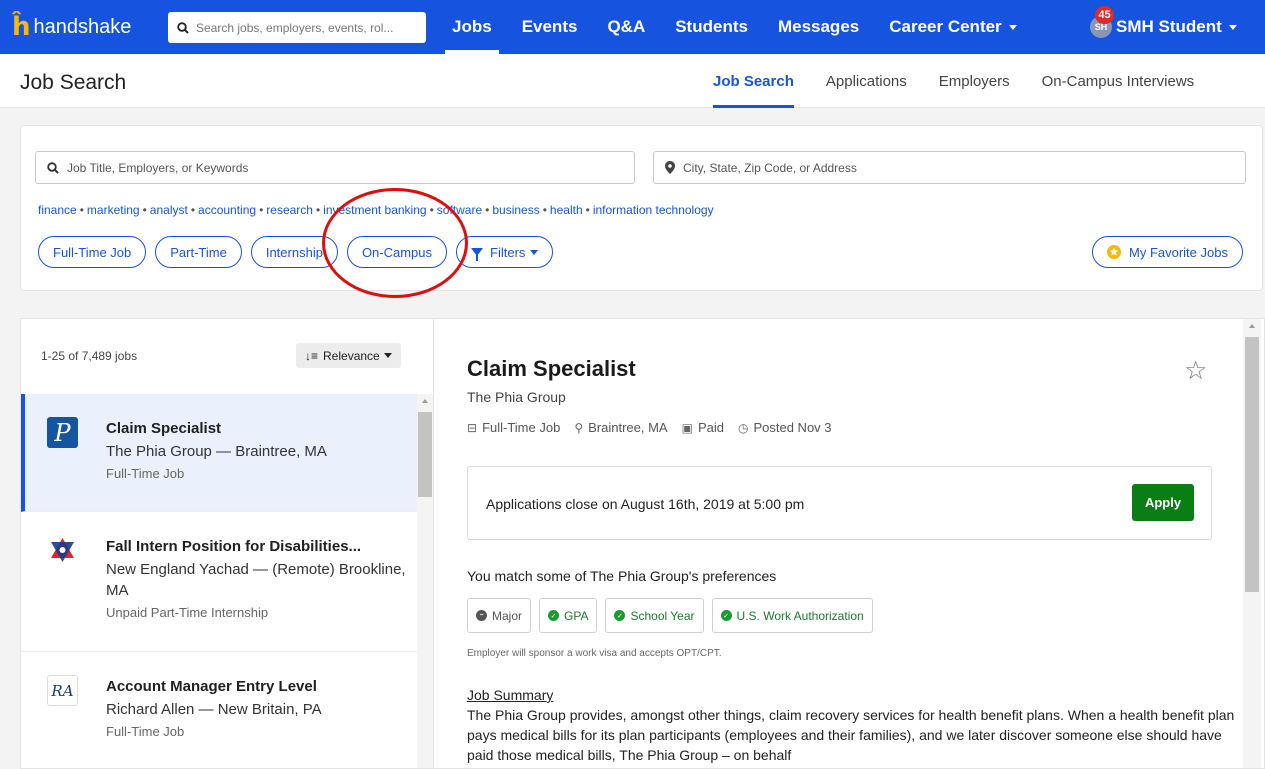 The width and height of the screenshot is (1265, 769). What do you see at coordinates (800, 615) in the screenshot?
I see `pref-label: U.S. Work Authorization` at bounding box center [800, 615].